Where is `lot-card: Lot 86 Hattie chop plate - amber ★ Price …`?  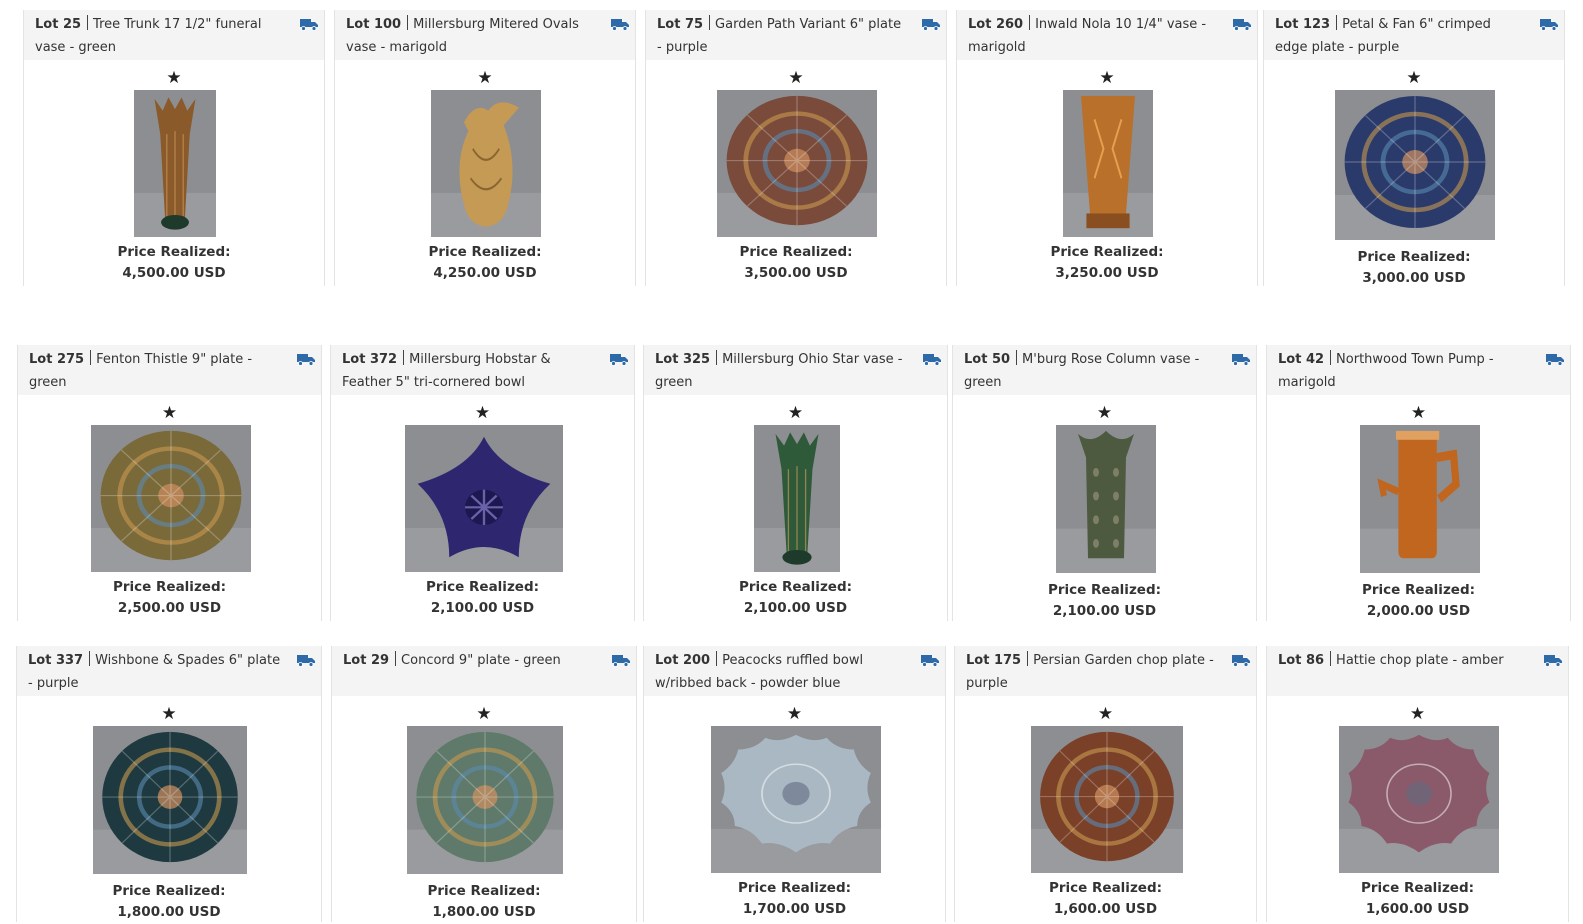
lot-card: Lot 86 Hattie chop plate - amber ★ Price … is located at coordinates (1417, 784).